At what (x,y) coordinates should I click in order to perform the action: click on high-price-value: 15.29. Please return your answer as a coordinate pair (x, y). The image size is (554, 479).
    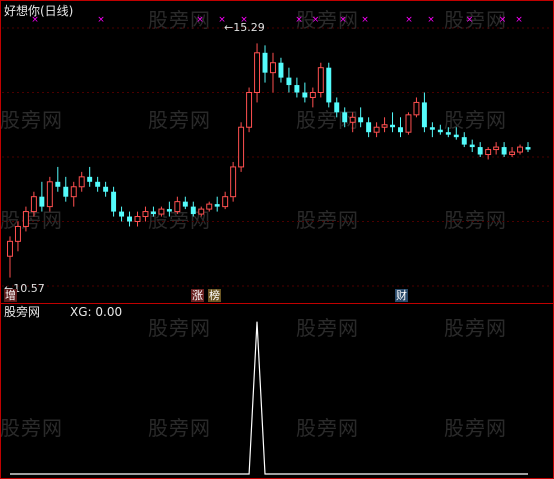
    Looking at the image, I should click on (249, 27).